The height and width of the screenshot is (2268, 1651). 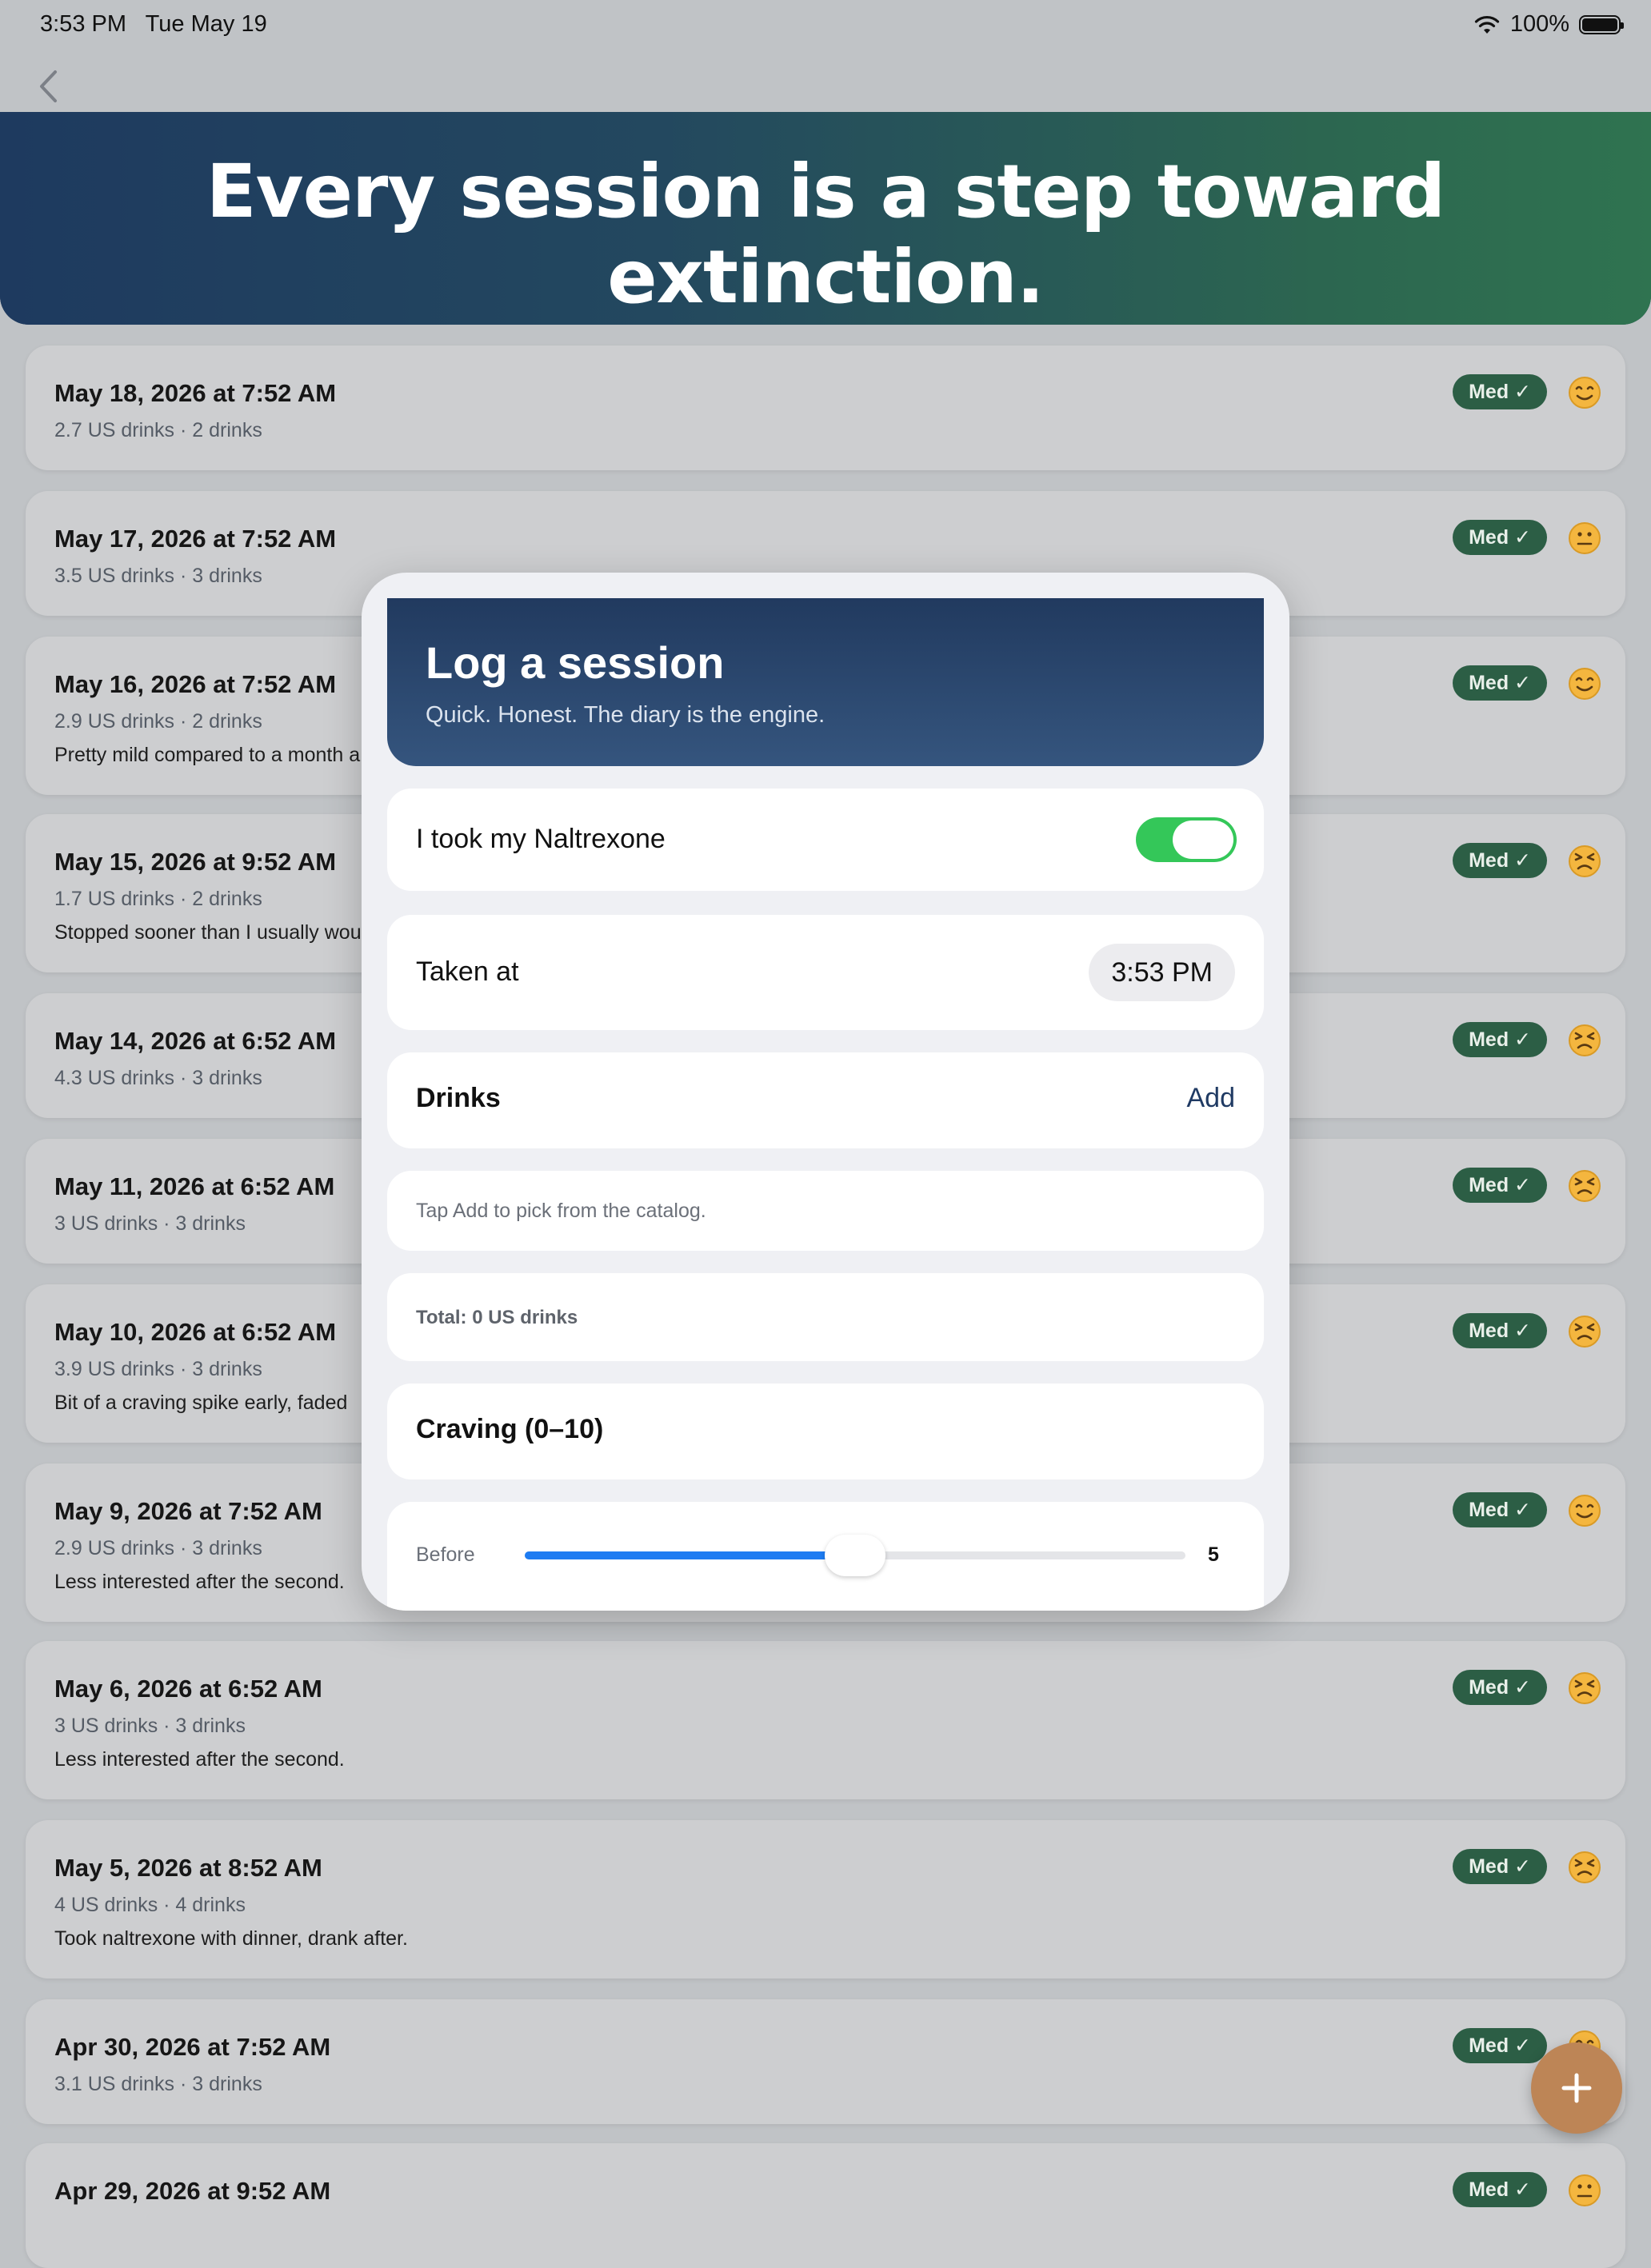 I want to click on session-date: May 18, 2026 at 7:52 AM, so click(x=195, y=393).